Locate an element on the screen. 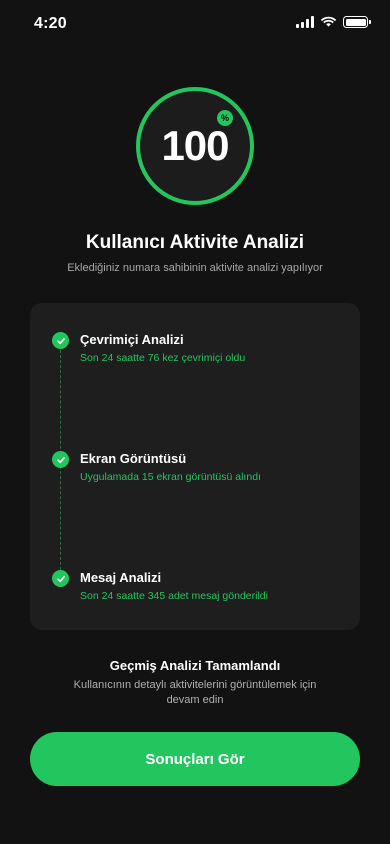 The width and height of the screenshot is (390, 844). signal-icon is located at coordinates (305, 22).